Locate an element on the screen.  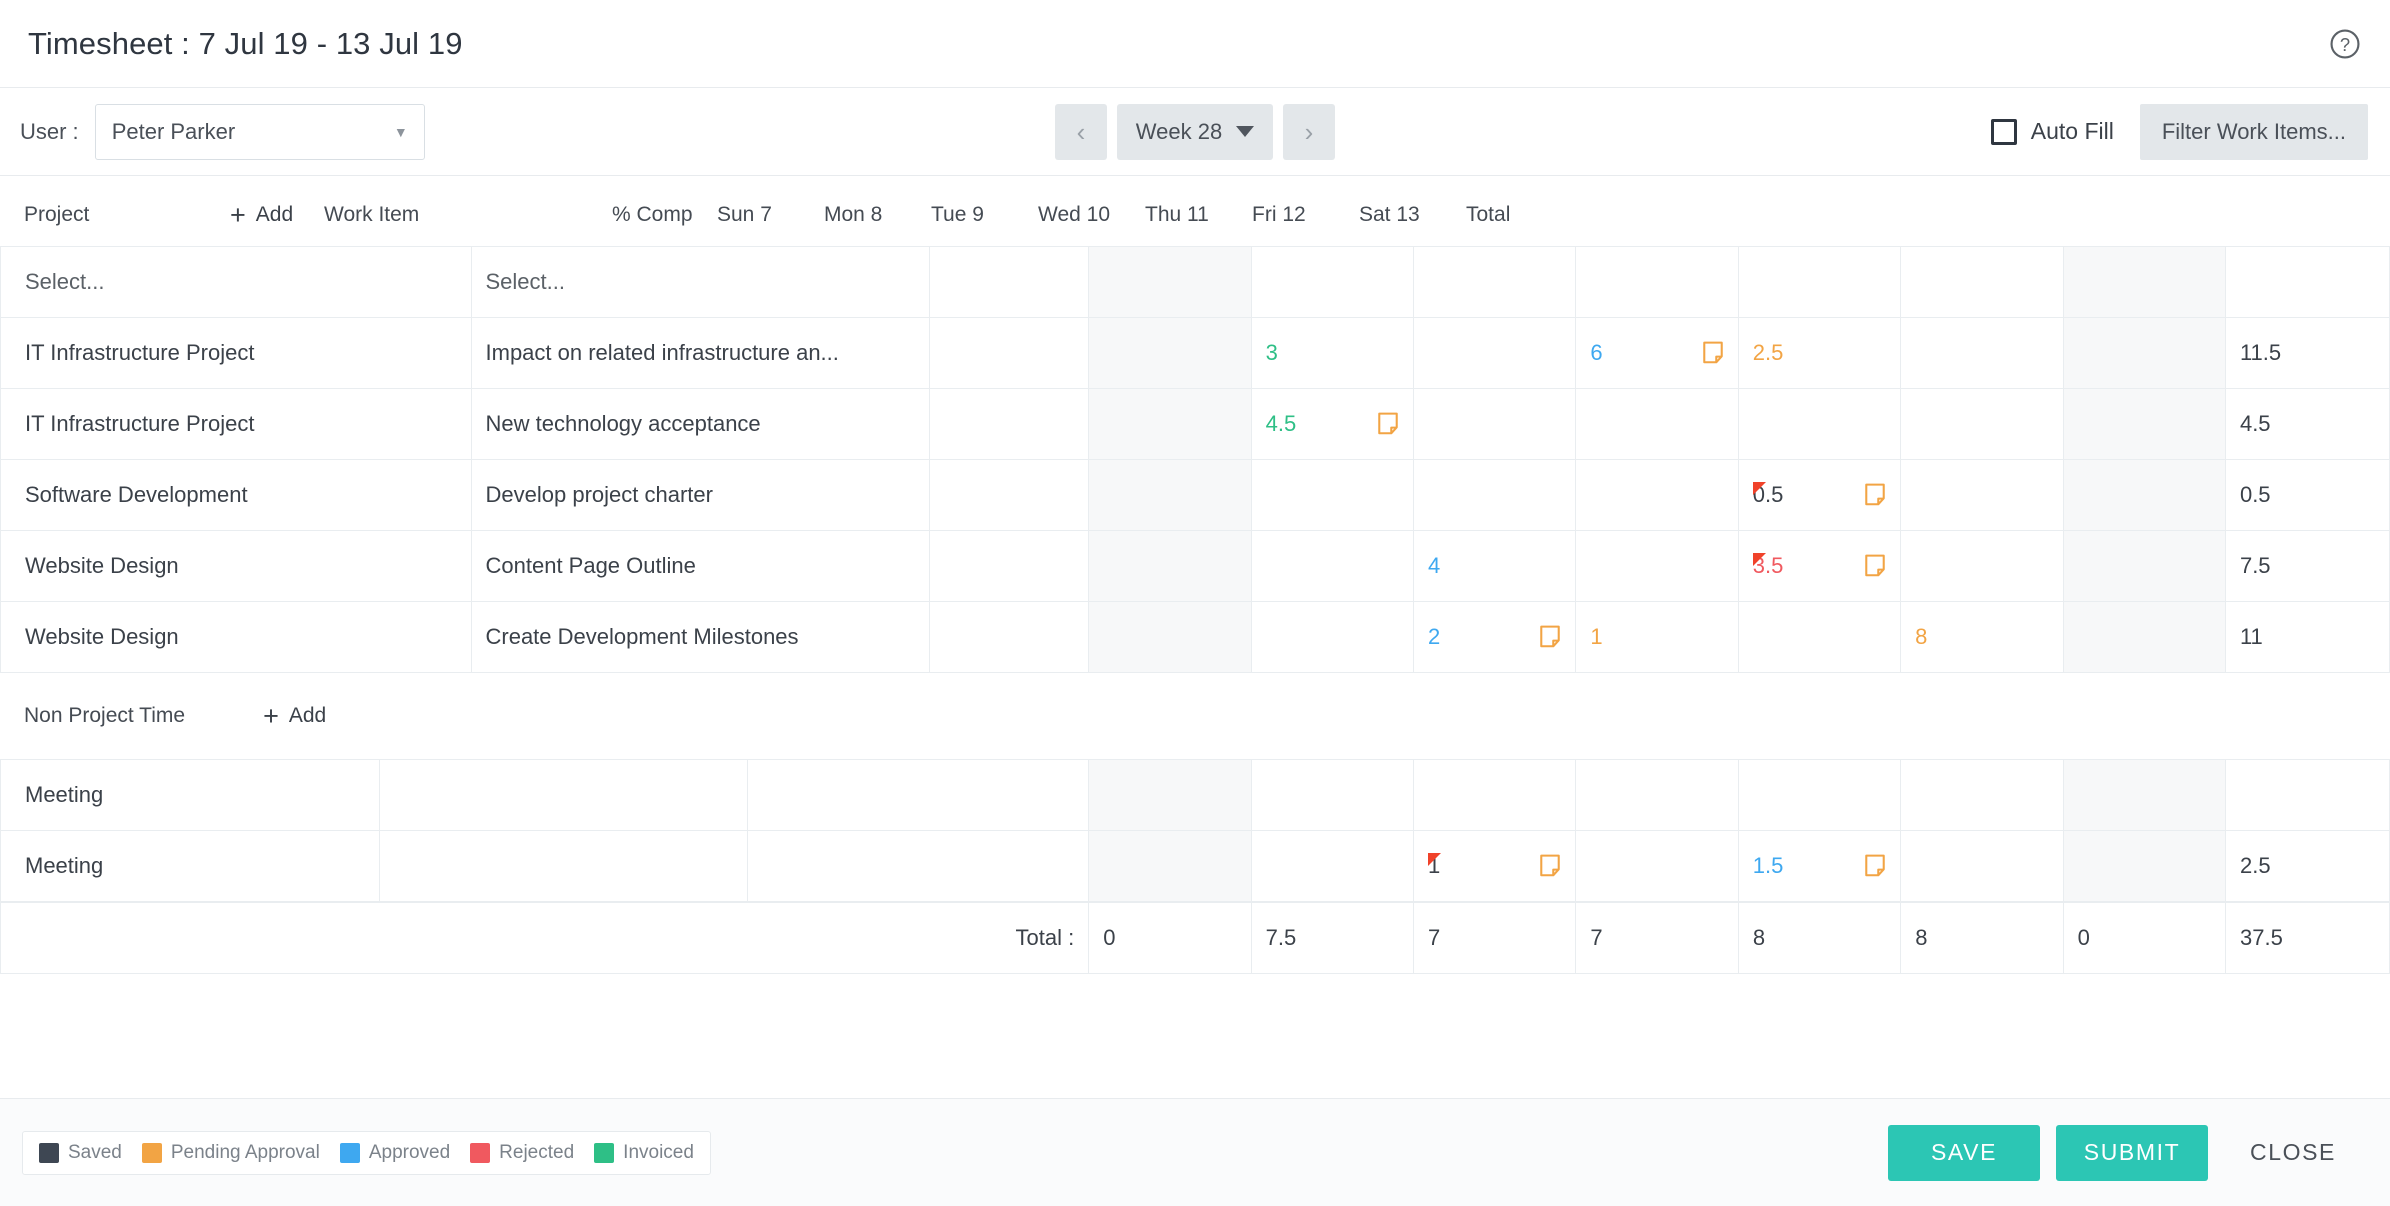
project-day-cell-2: 2 is located at coordinates (1494, 637).